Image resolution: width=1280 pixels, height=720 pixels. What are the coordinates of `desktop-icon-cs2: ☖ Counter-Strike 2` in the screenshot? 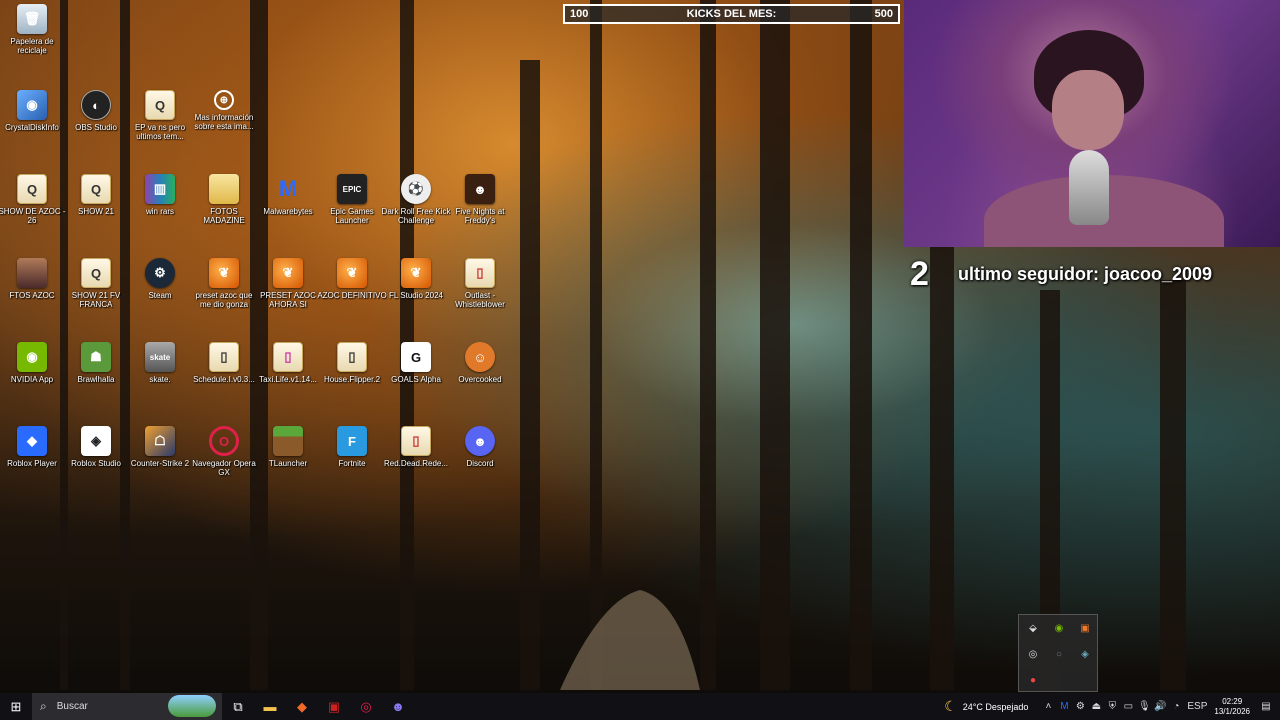 It's located at (160, 460).